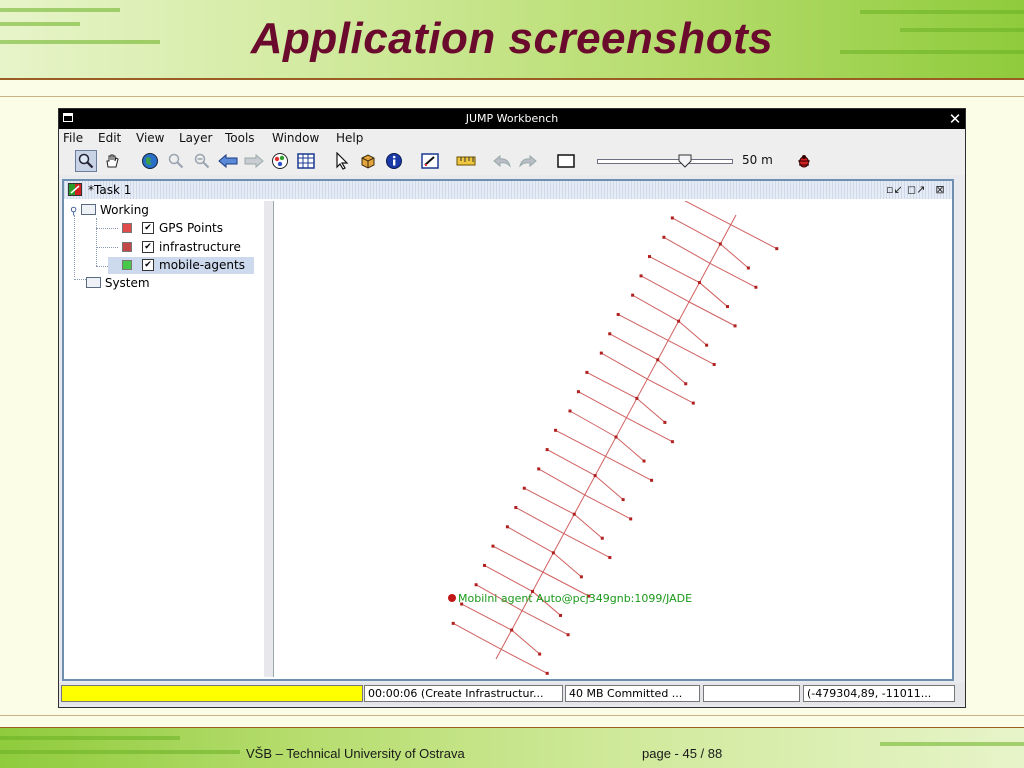  Describe the element at coordinates (394, 161) in the screenshot. I see `info-icon` at that location.